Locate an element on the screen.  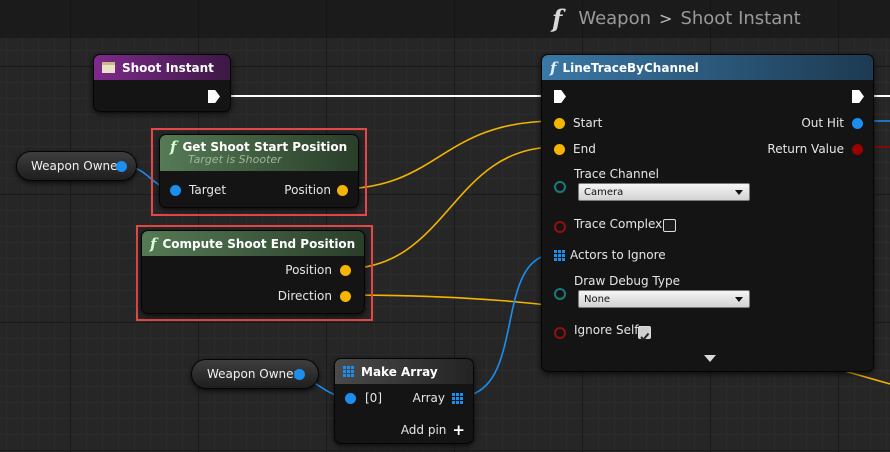
end-pin: End is located at coordinates (575, 149).